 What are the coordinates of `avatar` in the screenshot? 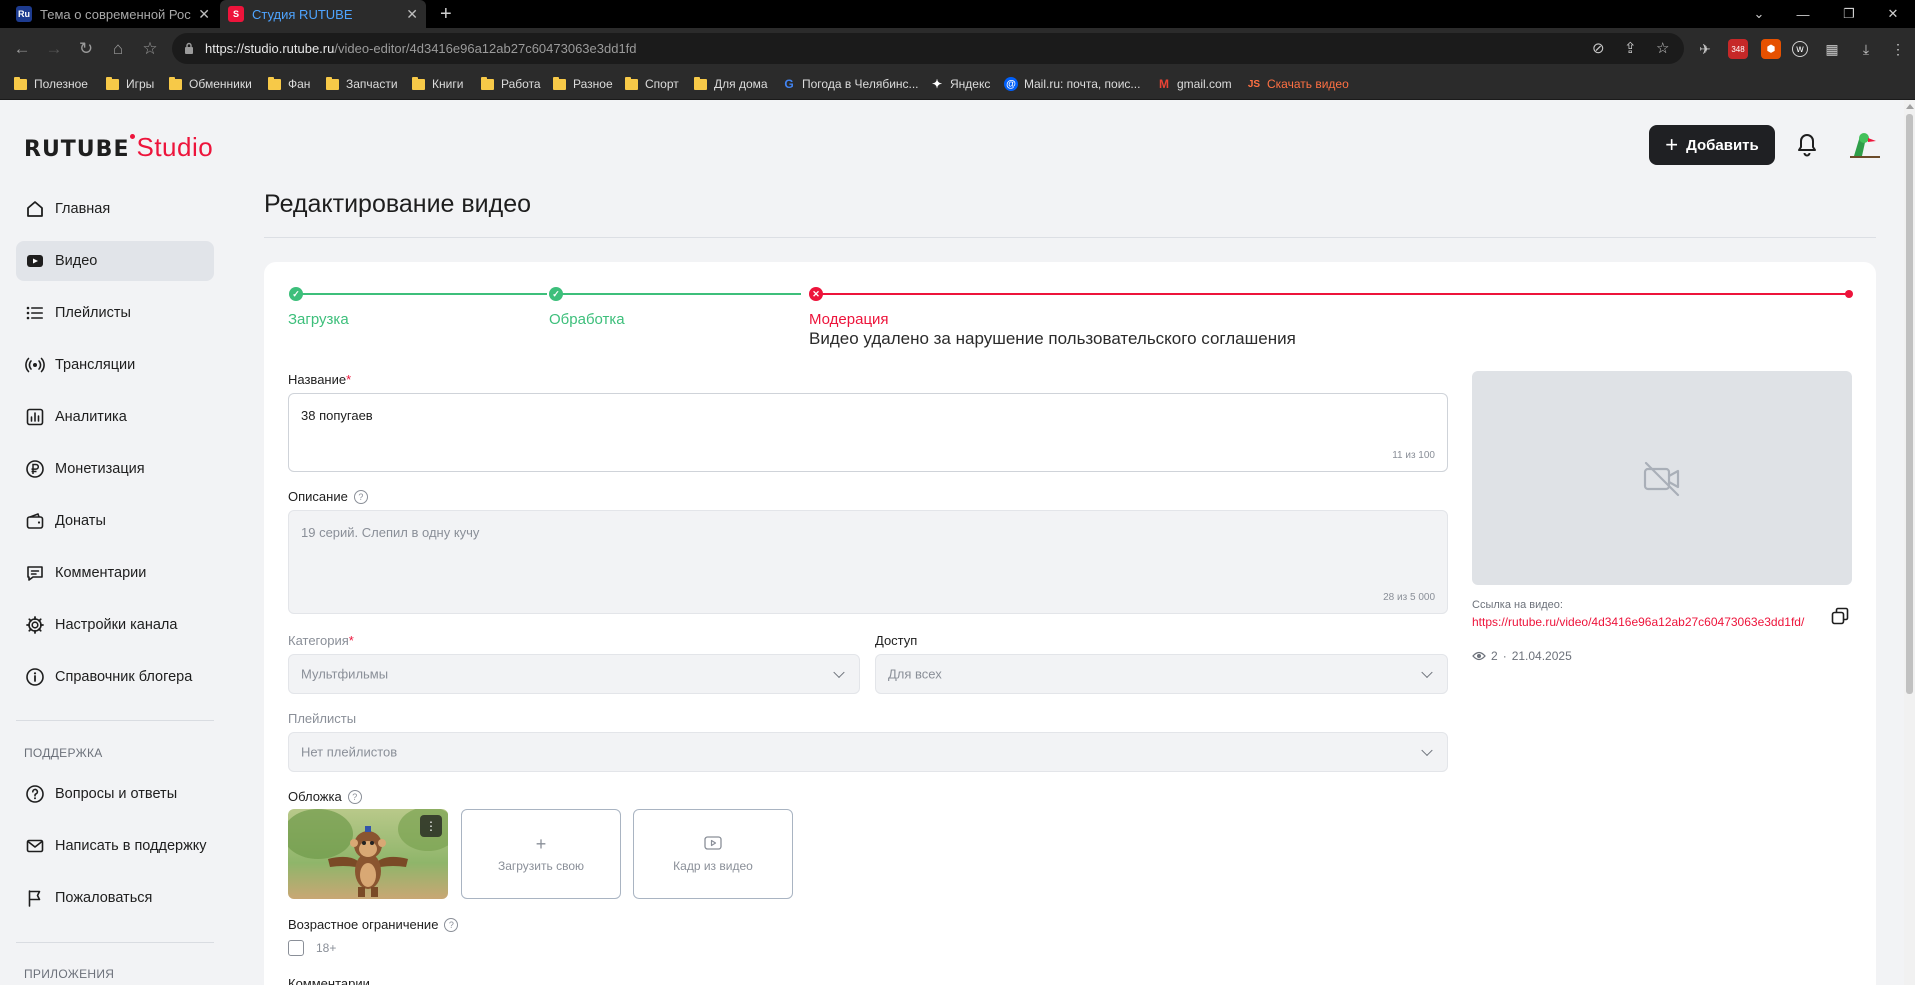 It's located at (1863, 145).